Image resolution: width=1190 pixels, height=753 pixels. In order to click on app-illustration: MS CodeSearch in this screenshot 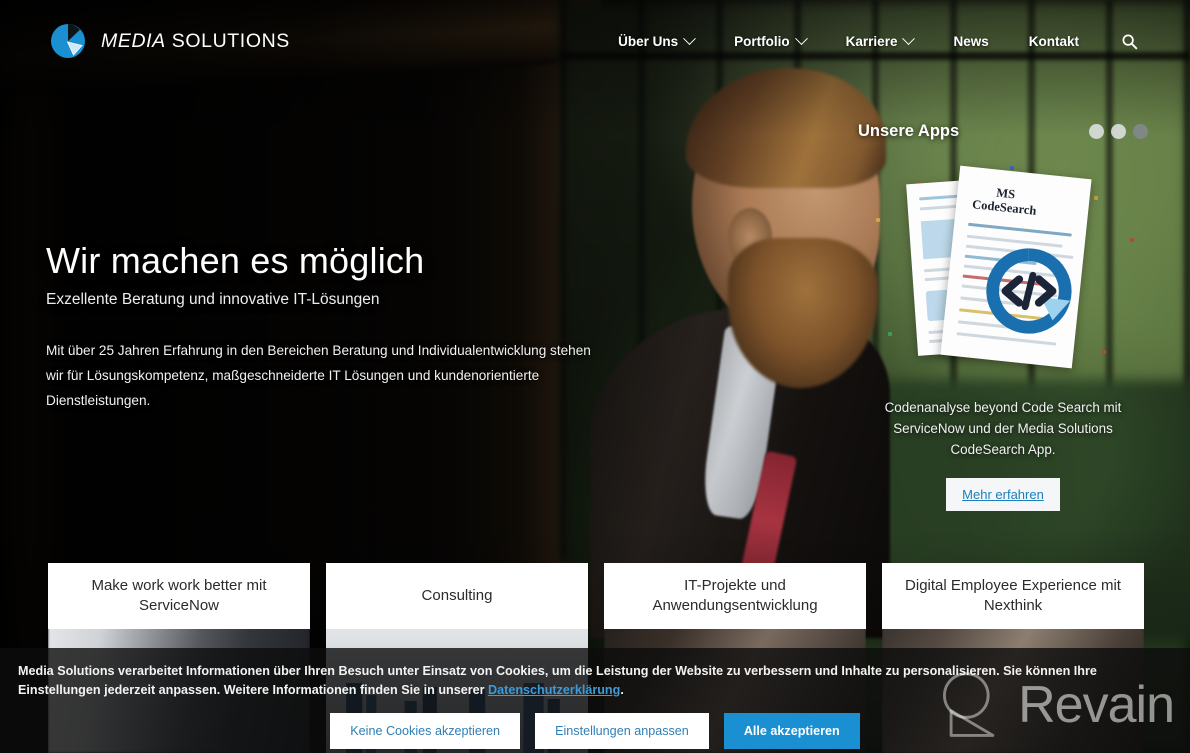, I will do `click(1003, 272)`.